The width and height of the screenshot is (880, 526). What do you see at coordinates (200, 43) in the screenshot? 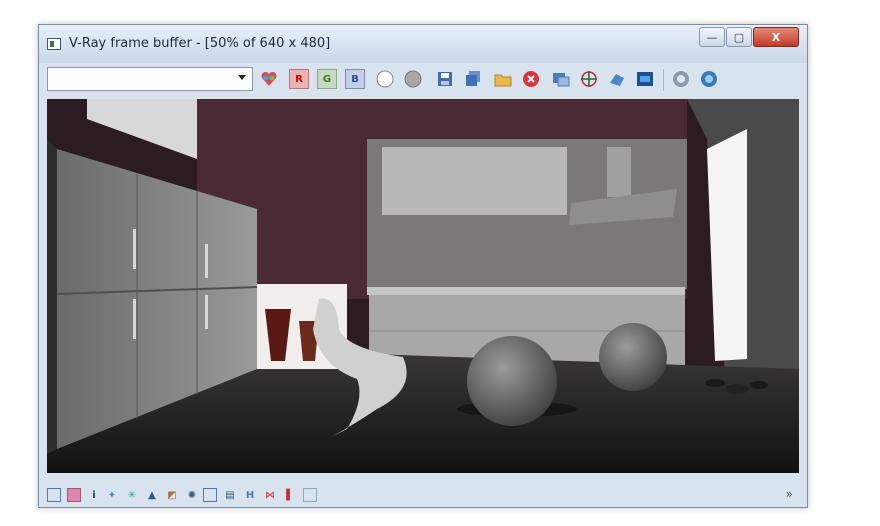
I see `window-title: V-Ray frame buffer - [50% of 640 x 480]` at bounding box center [200, 43].